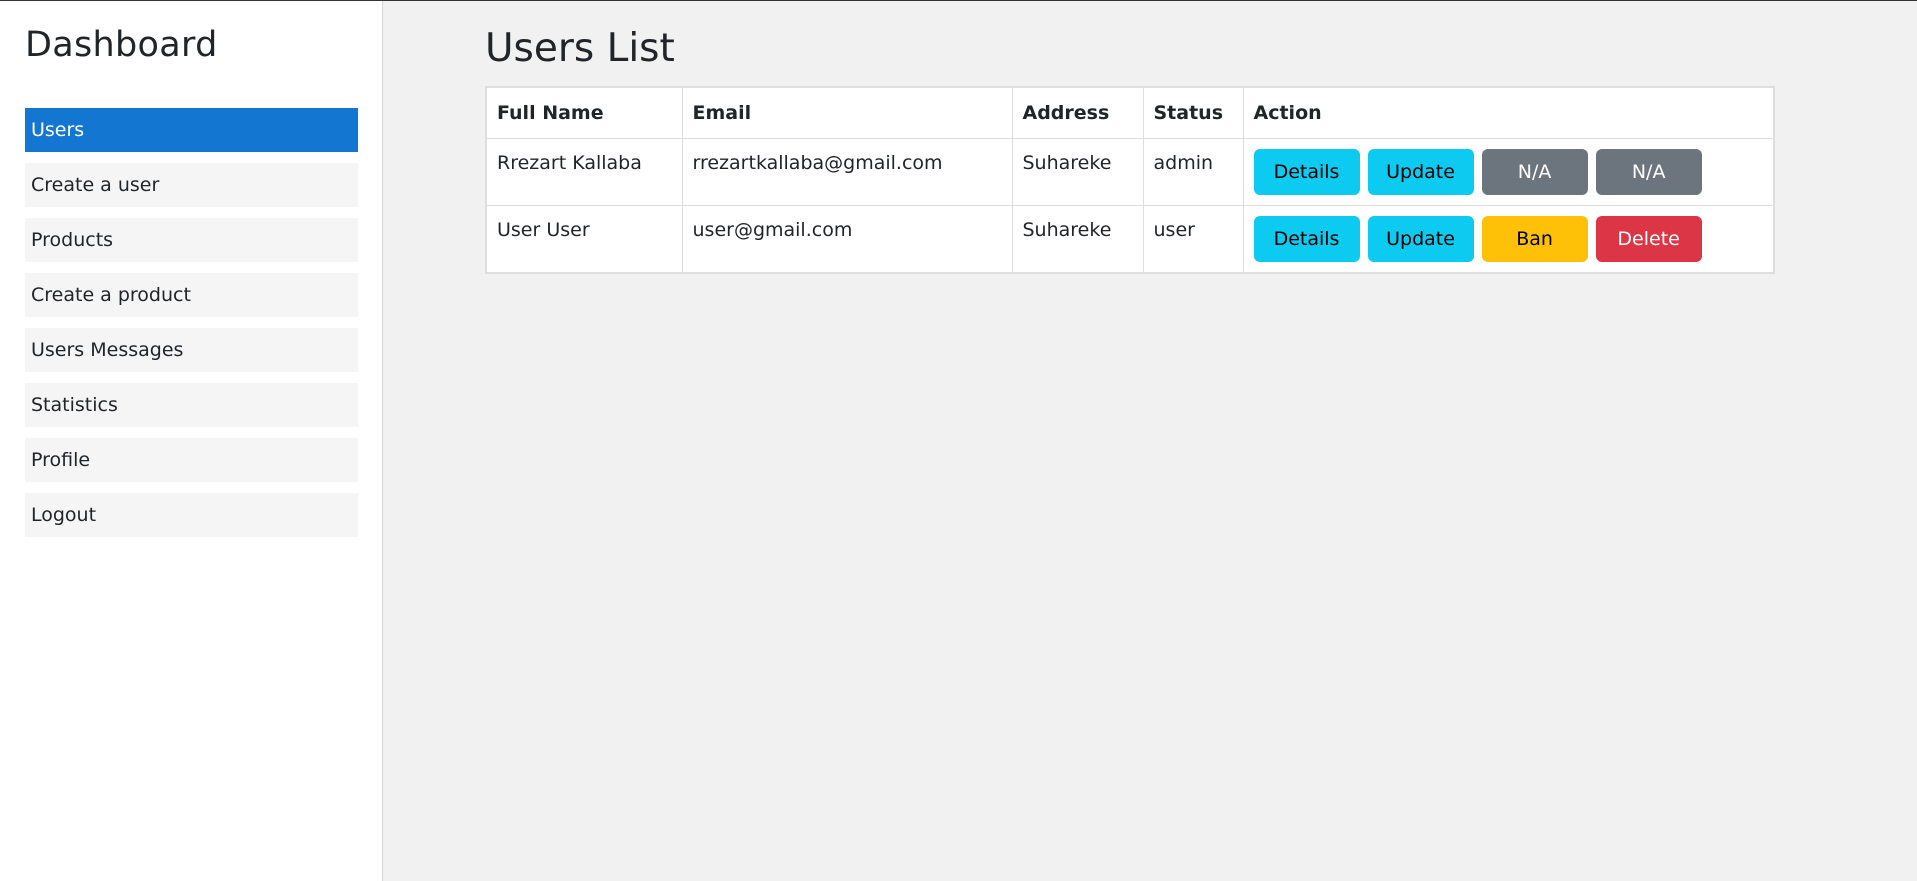  What do you see at coordinates (191, 185) in the screenshot?
I see `sidebar-item-create-user: Create a user` at bounding box center [191, 185].